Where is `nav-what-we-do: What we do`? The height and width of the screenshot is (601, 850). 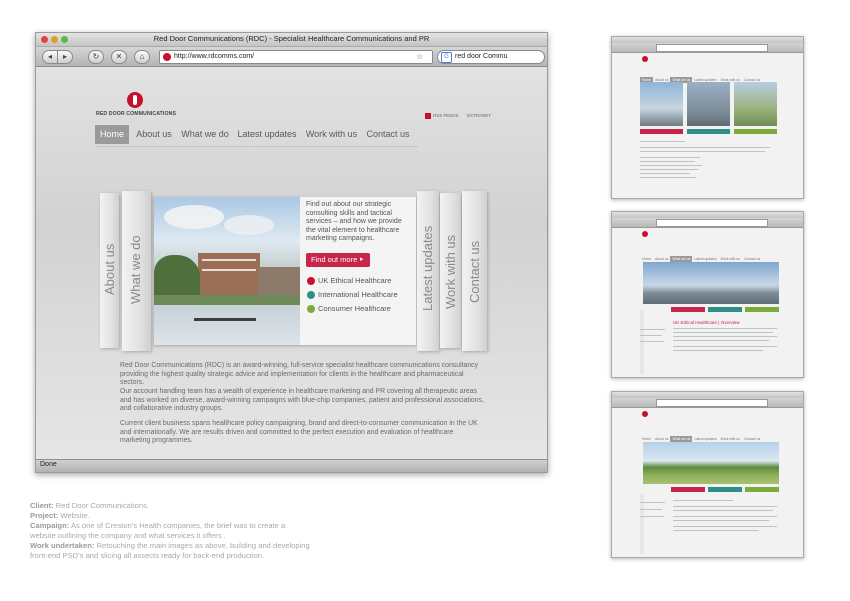
nav-what-we-do: What we do is located at coordinates (205, 134).